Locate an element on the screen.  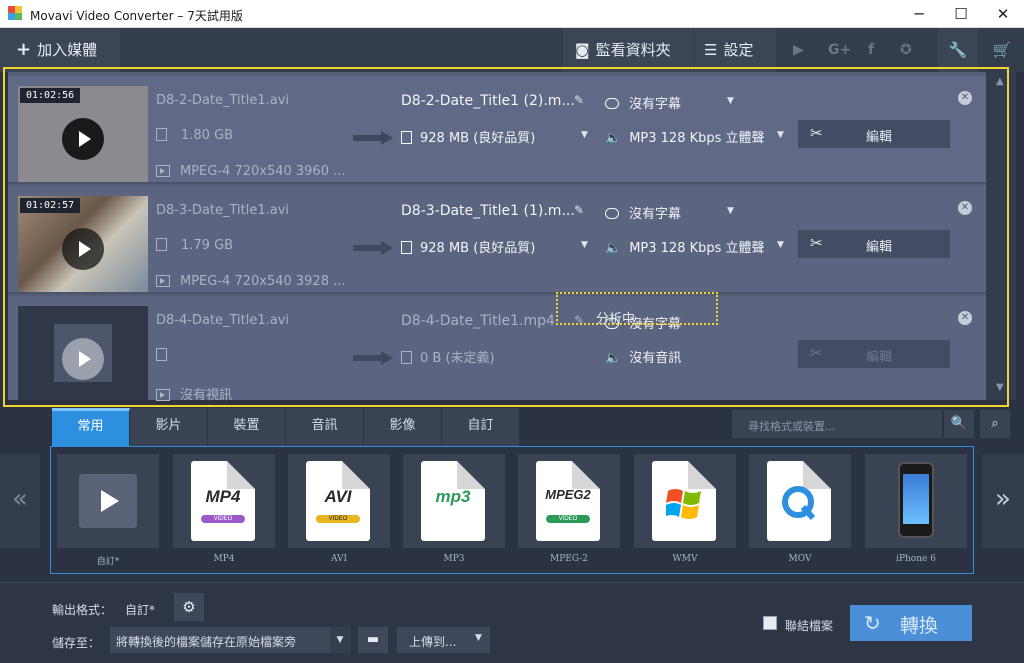
chevron-down-icon: ▼ is located at coordinates (340, 640).